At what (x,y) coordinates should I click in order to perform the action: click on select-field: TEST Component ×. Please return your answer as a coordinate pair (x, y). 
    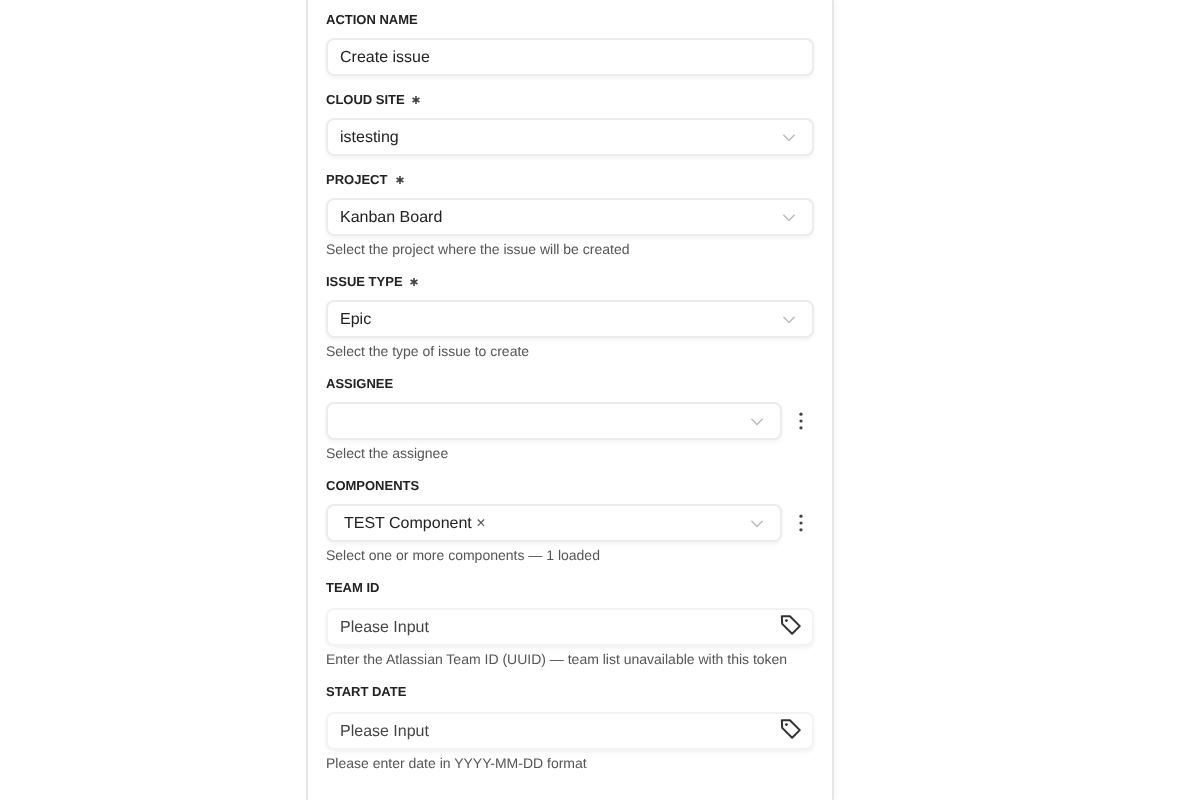
    Looking at the image, I should click on (554, 523).